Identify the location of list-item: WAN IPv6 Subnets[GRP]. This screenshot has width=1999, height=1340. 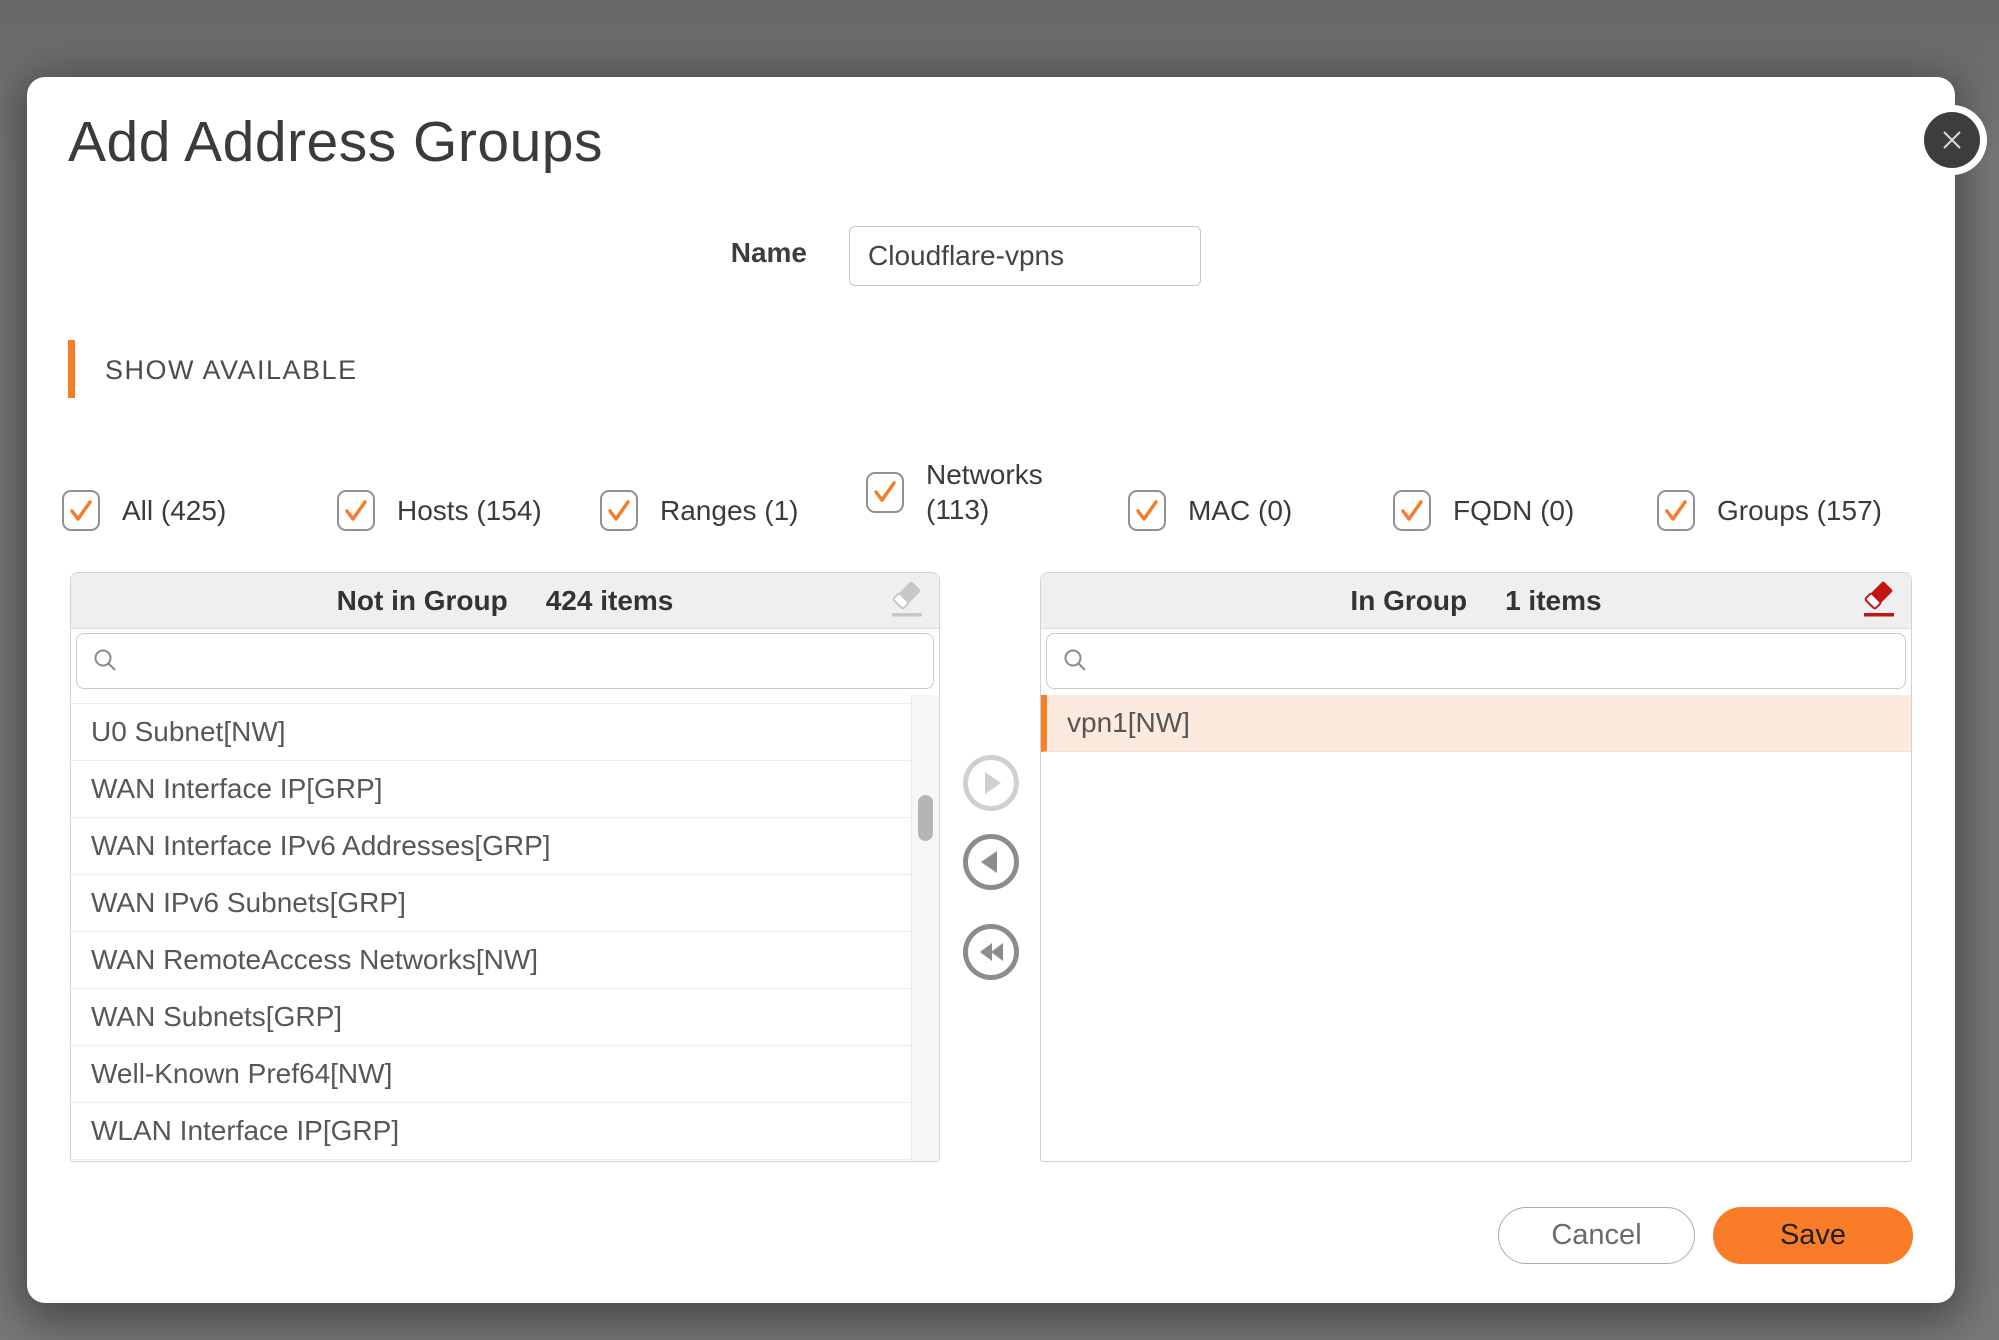
(505, 903).